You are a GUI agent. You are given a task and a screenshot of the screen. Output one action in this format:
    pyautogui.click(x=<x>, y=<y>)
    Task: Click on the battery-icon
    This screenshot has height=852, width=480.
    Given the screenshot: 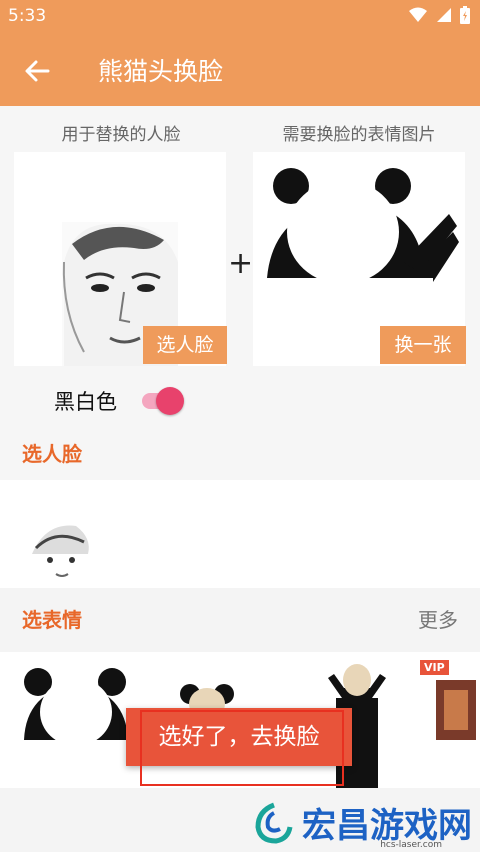 What is the action you would take?
    pyautogui.click(x=465, y=15)
    